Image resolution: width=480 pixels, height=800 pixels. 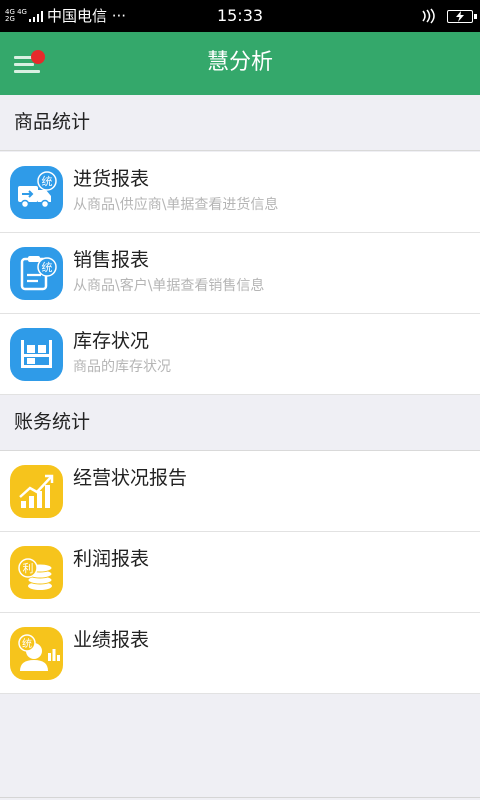 I want to click on item-title: 进货报表, so click(x=111, y=179).